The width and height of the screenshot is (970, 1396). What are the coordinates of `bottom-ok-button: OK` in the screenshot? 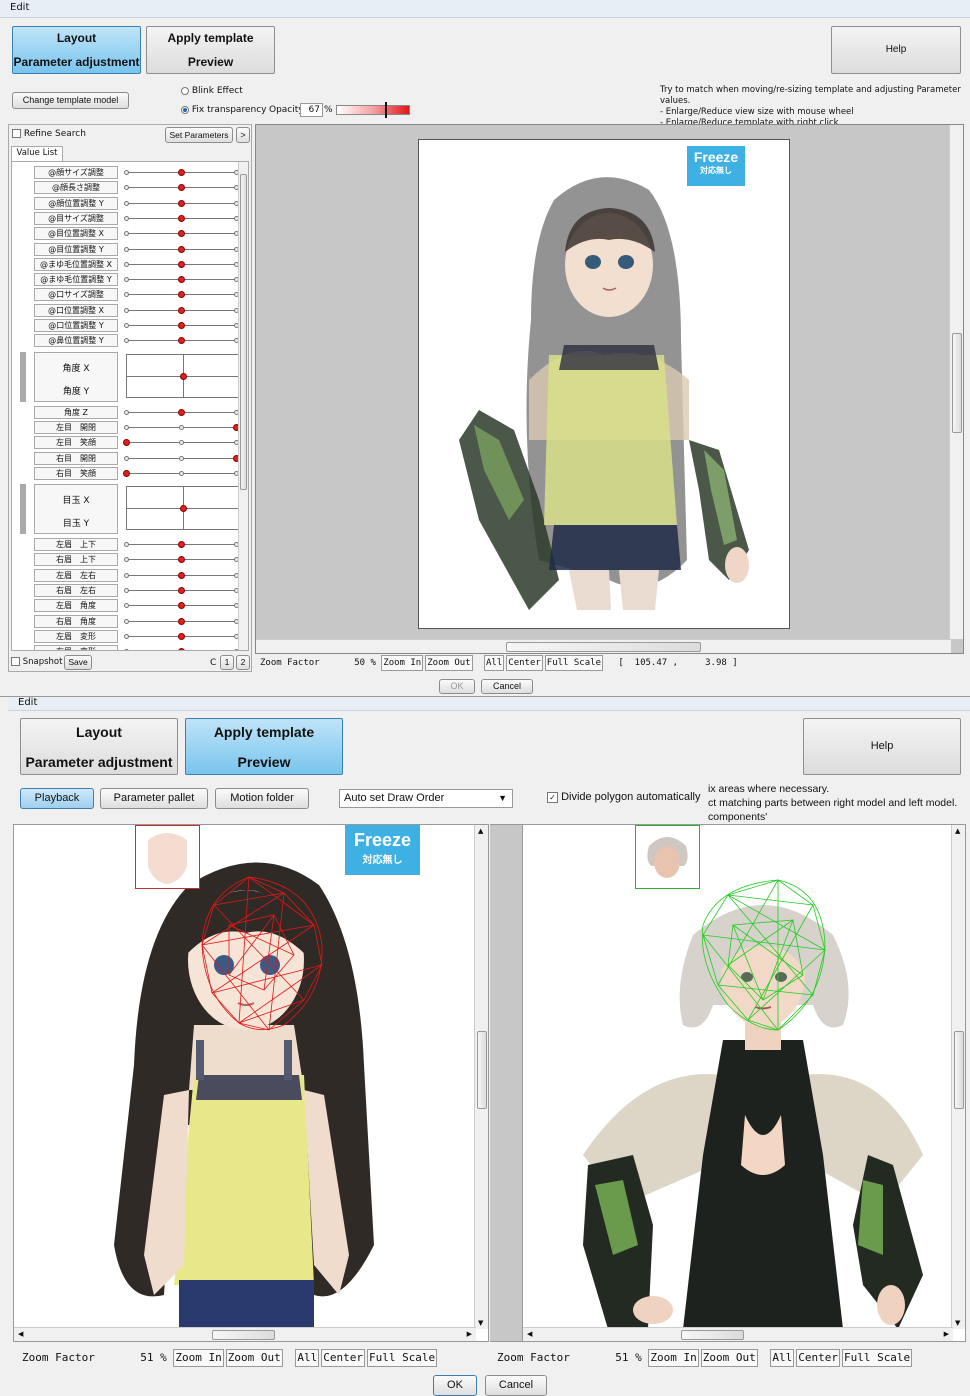 It's located at (455, 1385).